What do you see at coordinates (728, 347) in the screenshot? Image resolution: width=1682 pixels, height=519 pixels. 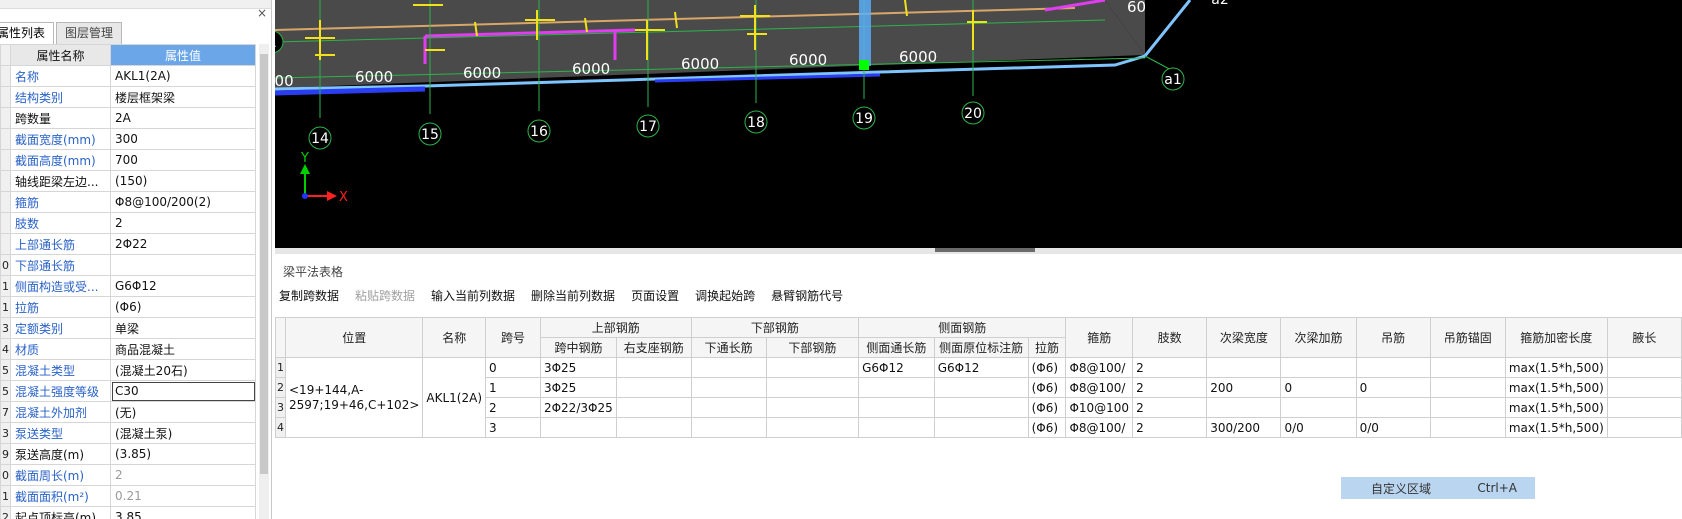 I see `col-bottom-through: 下通长筋` at bounding box center [728, 347].